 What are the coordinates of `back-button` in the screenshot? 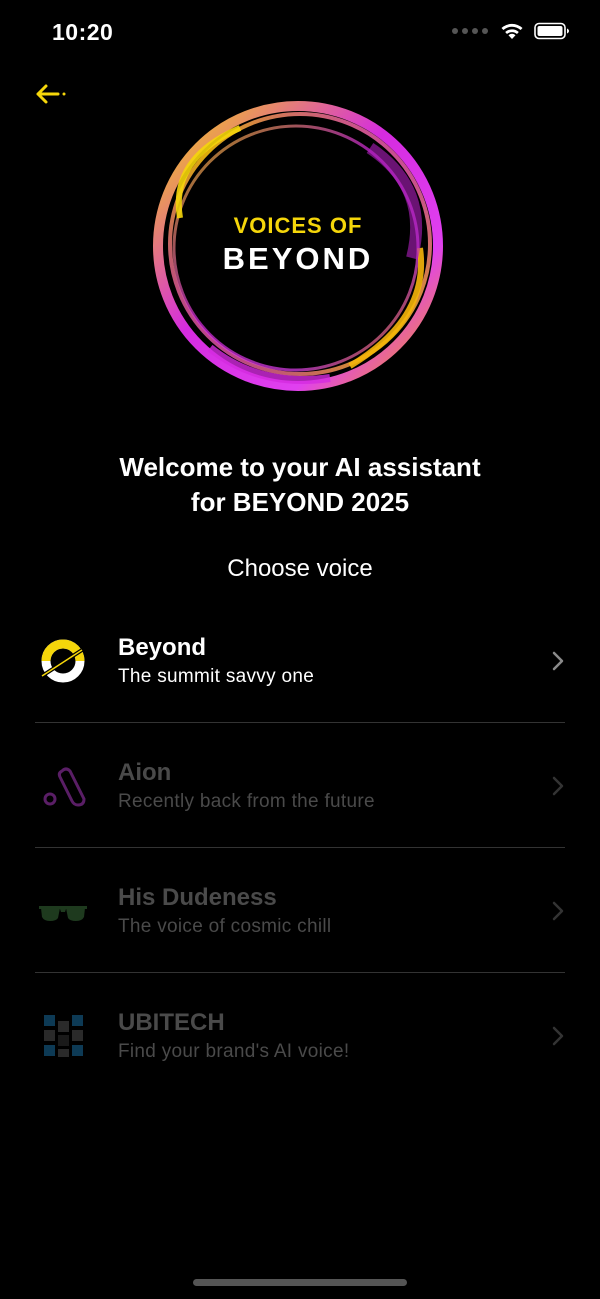 It's located at (52, 94).